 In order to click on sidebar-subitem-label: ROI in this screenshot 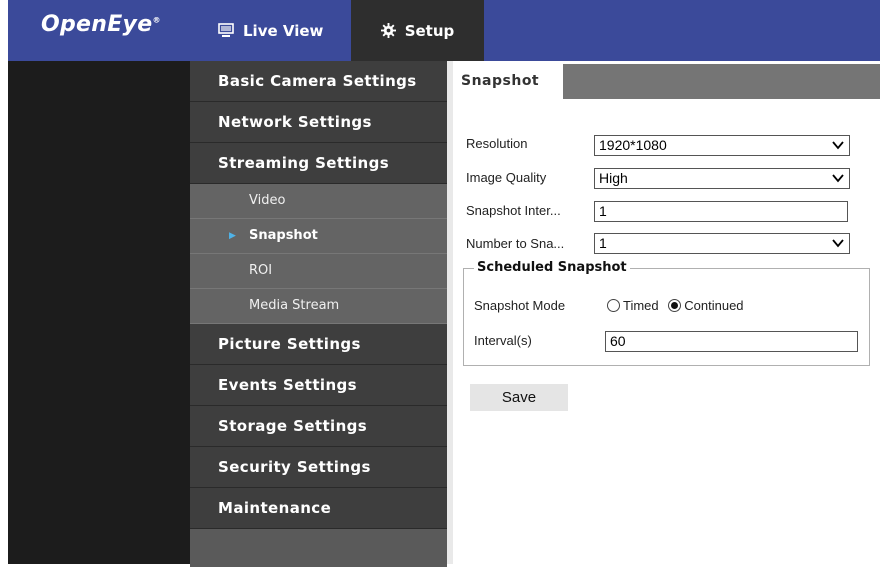, I will do `click(261, 270)`.